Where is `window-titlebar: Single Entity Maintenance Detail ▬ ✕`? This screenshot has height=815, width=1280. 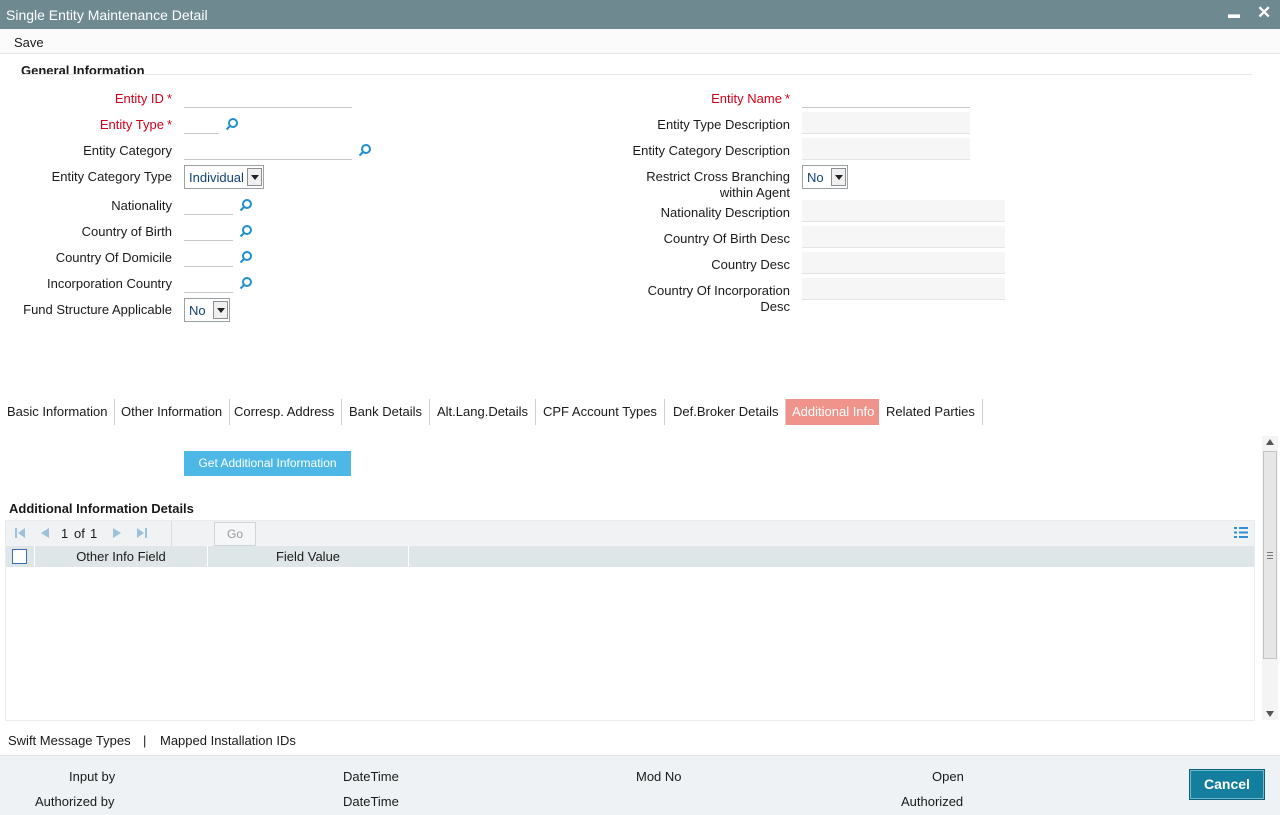
window-titlebar: Single Entity Maintenance Detail ▬ ✕ is located at coordinates (640, 14).